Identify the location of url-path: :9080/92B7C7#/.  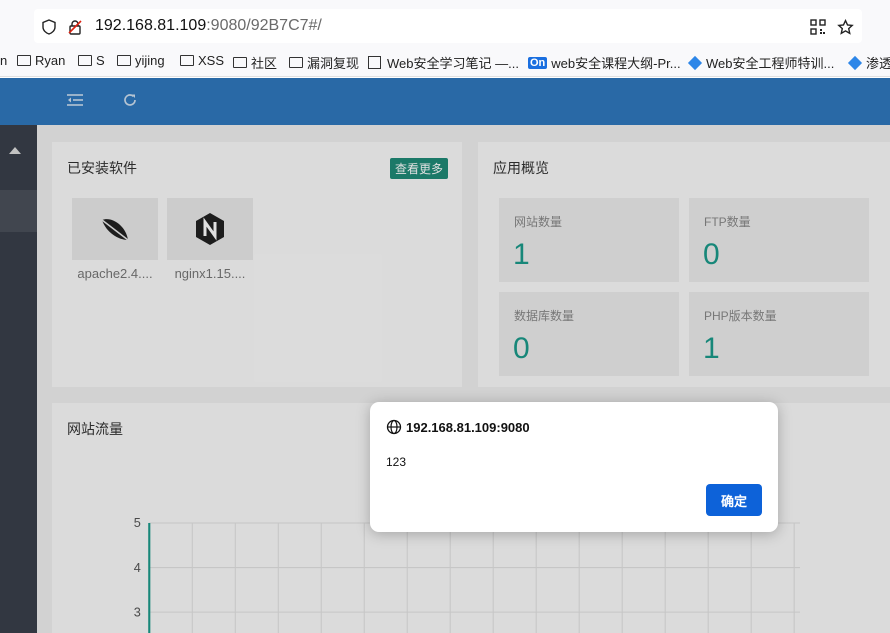
(264, 25).